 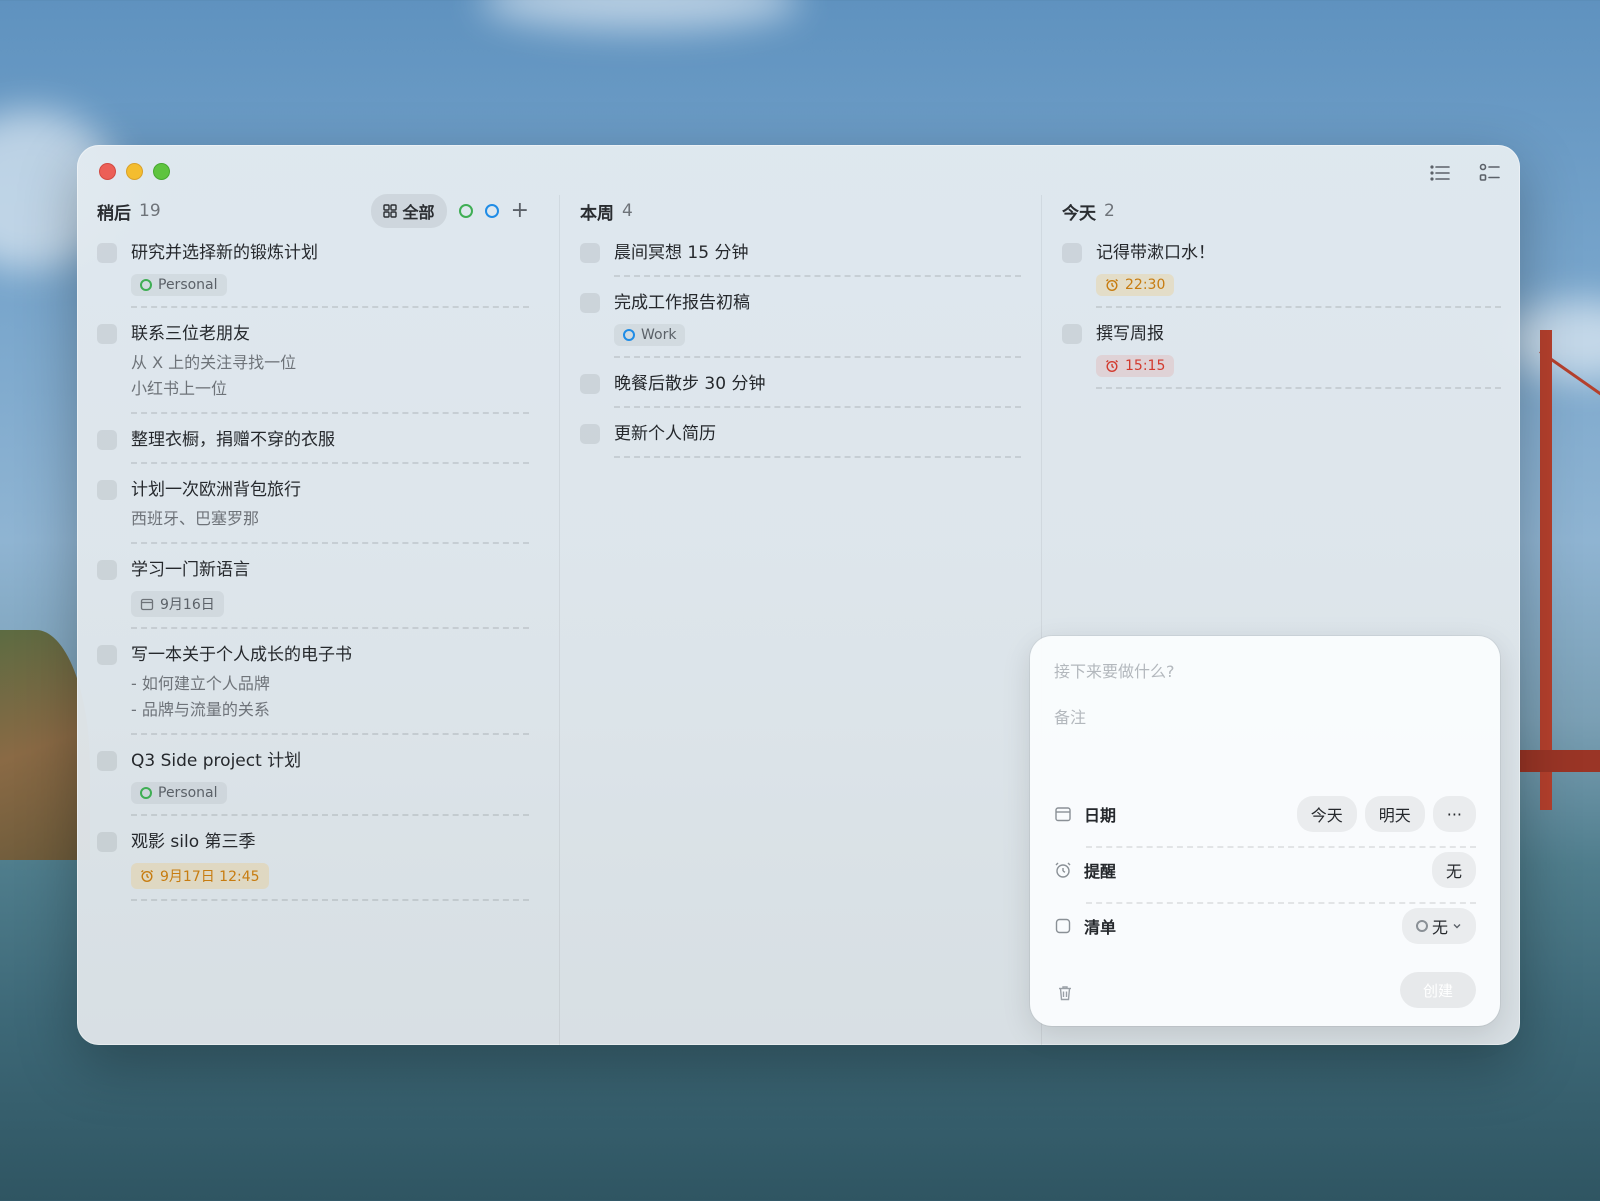 What do you see at coordinates (800, 211) in the screenshot?
I see `week-header: 本周 4` at bounding box center [800, 211].